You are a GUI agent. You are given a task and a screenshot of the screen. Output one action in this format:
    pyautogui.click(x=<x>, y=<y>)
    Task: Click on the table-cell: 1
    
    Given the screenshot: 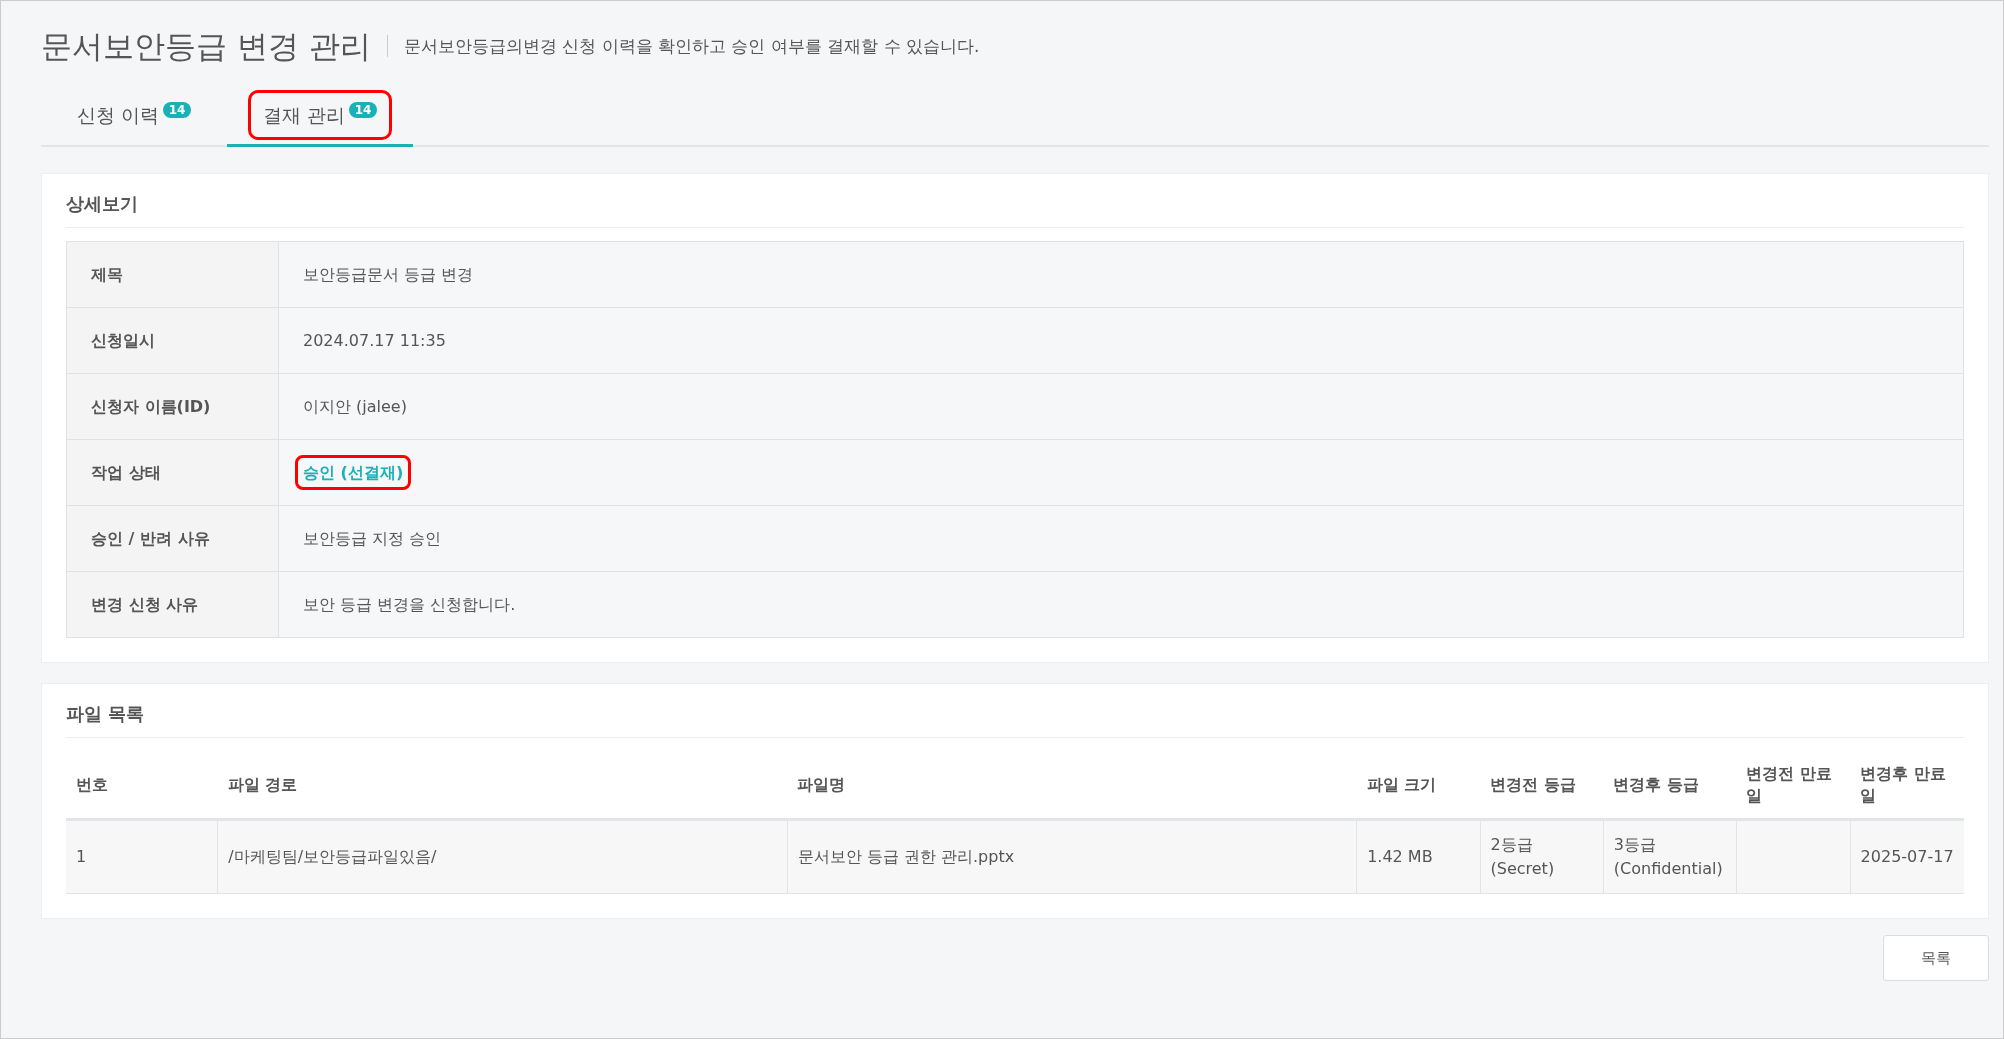 What is the action you would take?
    pyautogui.click(x=142, y=856)
    